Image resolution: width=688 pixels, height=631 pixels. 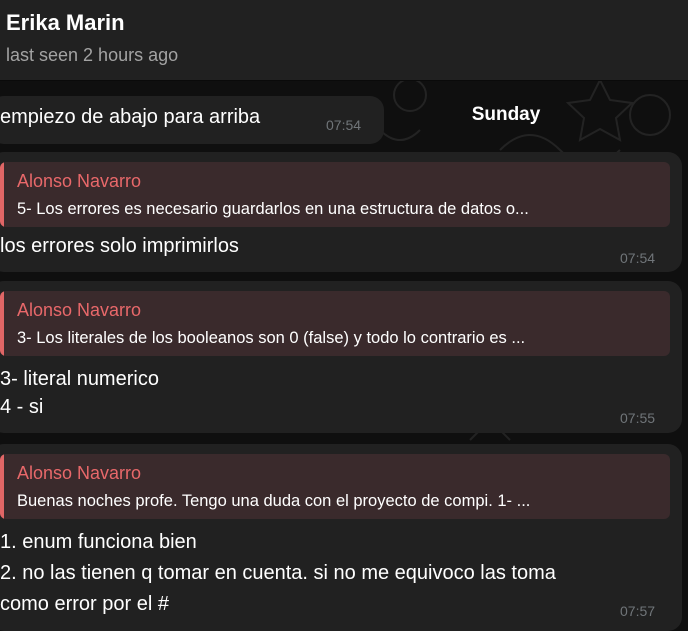 I want to click on date-separator: Sunday, so click(x=506, y=114).